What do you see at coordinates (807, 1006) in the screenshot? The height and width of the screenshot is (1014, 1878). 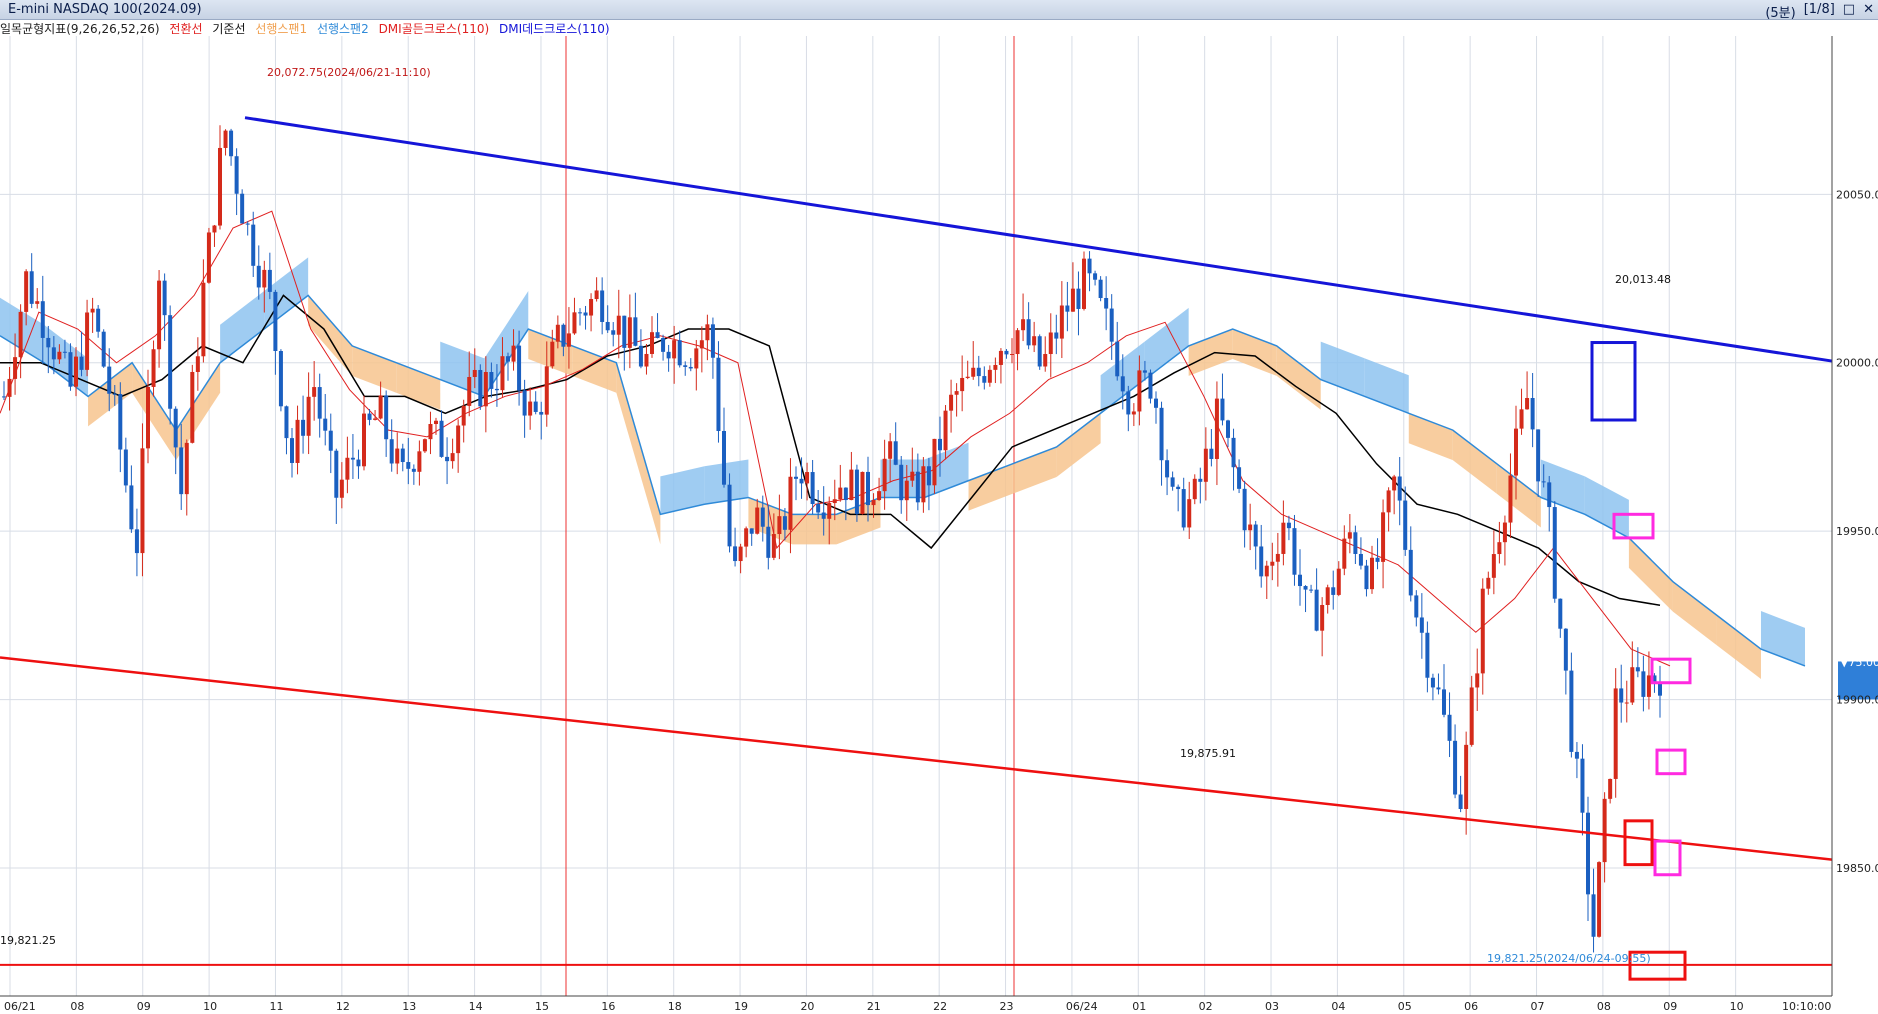 I see `x-tick-label: 20` at bounding box center [807, 1006].